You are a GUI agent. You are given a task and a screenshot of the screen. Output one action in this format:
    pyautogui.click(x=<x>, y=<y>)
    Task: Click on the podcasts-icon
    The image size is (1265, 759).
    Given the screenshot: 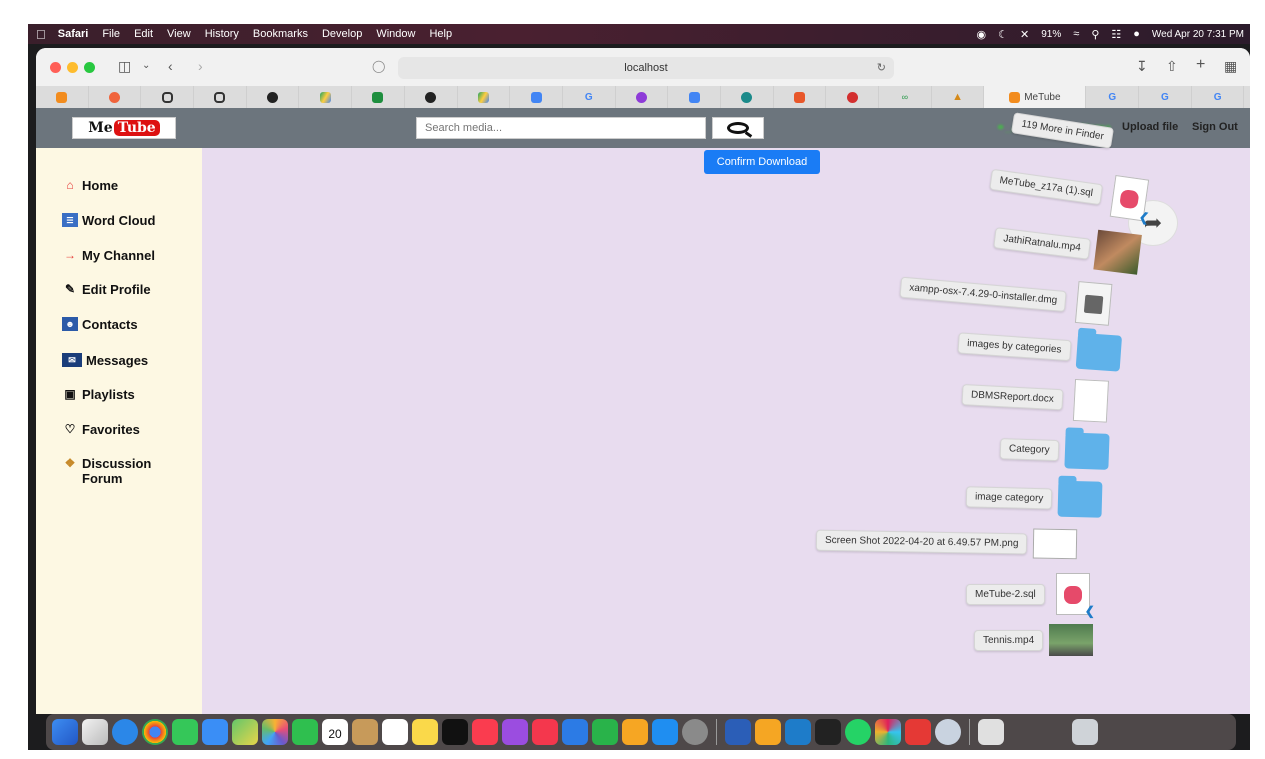 What is the action you would take?
    pyautogui.click(x=515, y=732)
    